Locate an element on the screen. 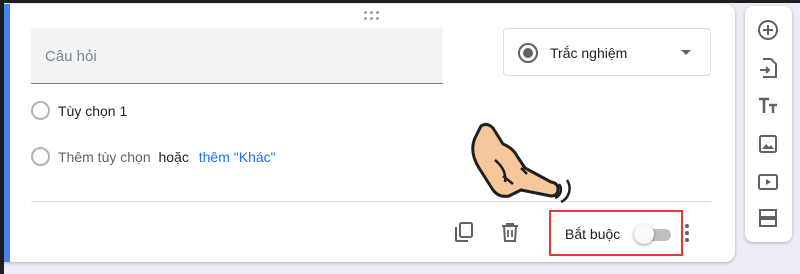 This screenshot has height=274, width=800. question-type-select: Trắc nghiệm is located at coordinates (607, 52).